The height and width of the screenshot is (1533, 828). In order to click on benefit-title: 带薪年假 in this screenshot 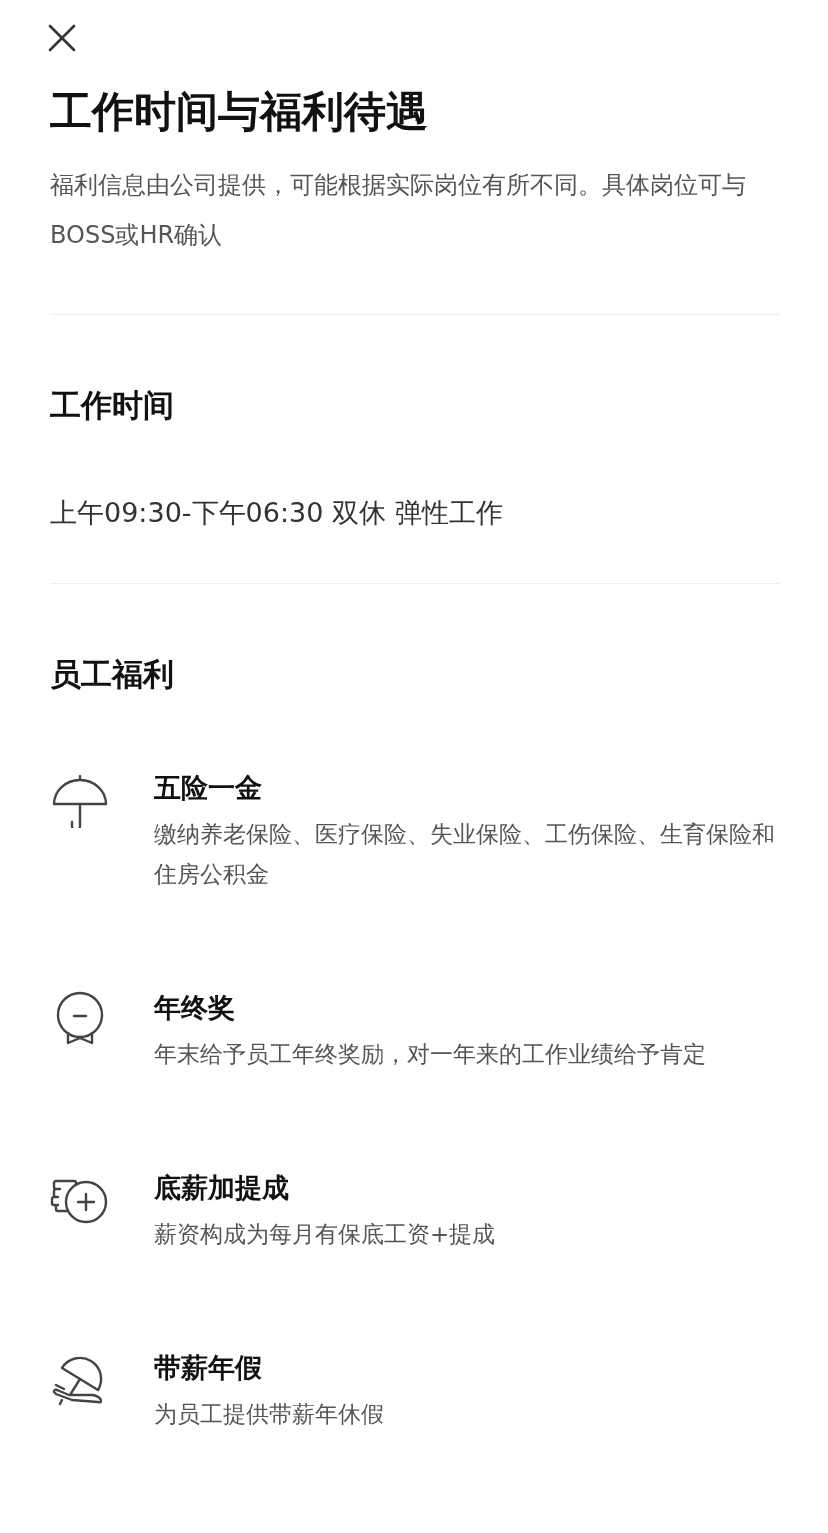, I will do `click(208, 1368)`.